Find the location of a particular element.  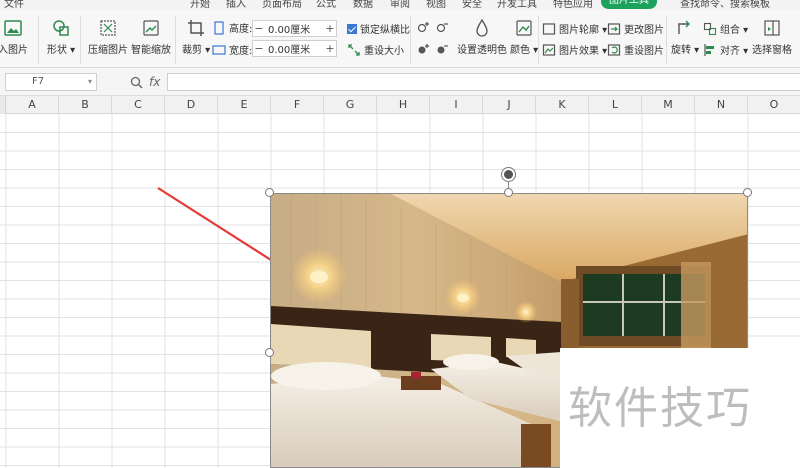

align-label: 对齐 is located at coordinates (730, 51).